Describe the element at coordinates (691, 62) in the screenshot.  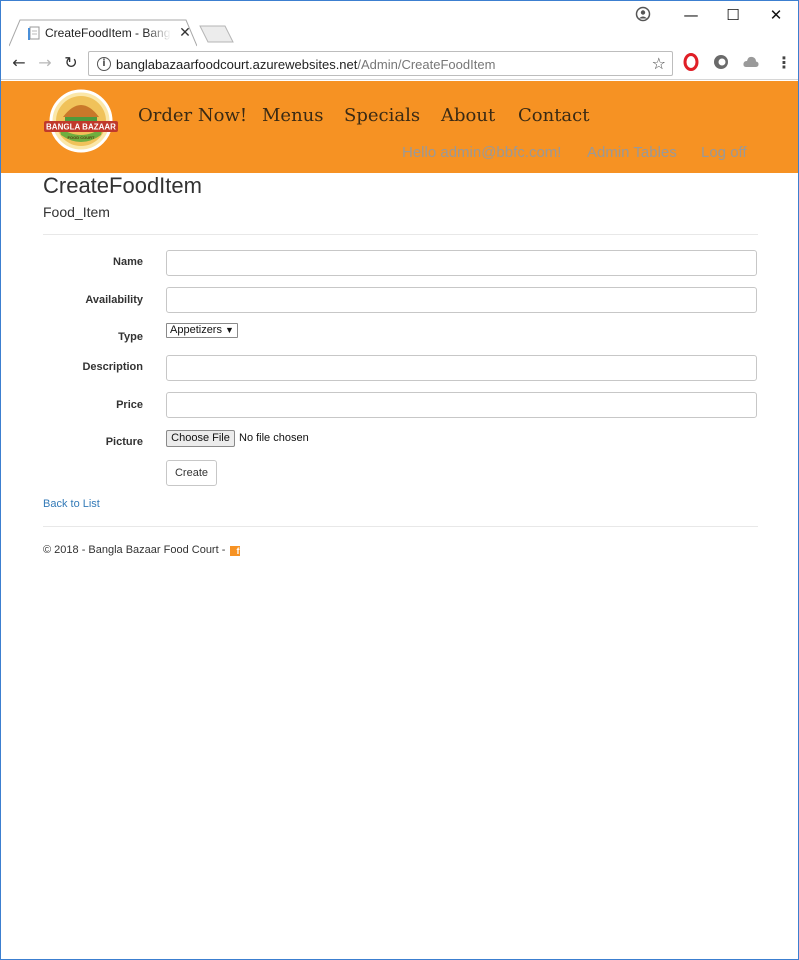
I see `opera-extension-icon` at that location.